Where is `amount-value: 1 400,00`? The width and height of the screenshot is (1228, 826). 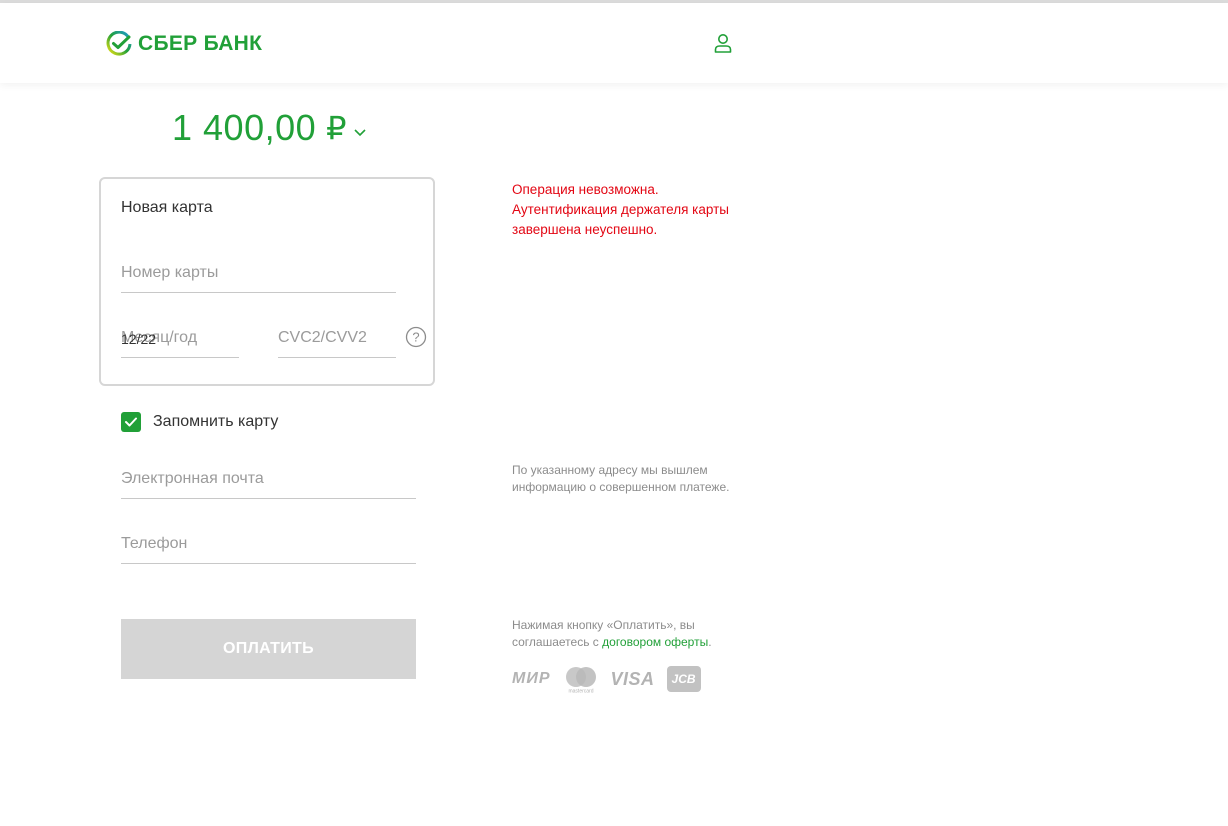
amount-value: 1 400,00 is located at coordinates (244, 127).